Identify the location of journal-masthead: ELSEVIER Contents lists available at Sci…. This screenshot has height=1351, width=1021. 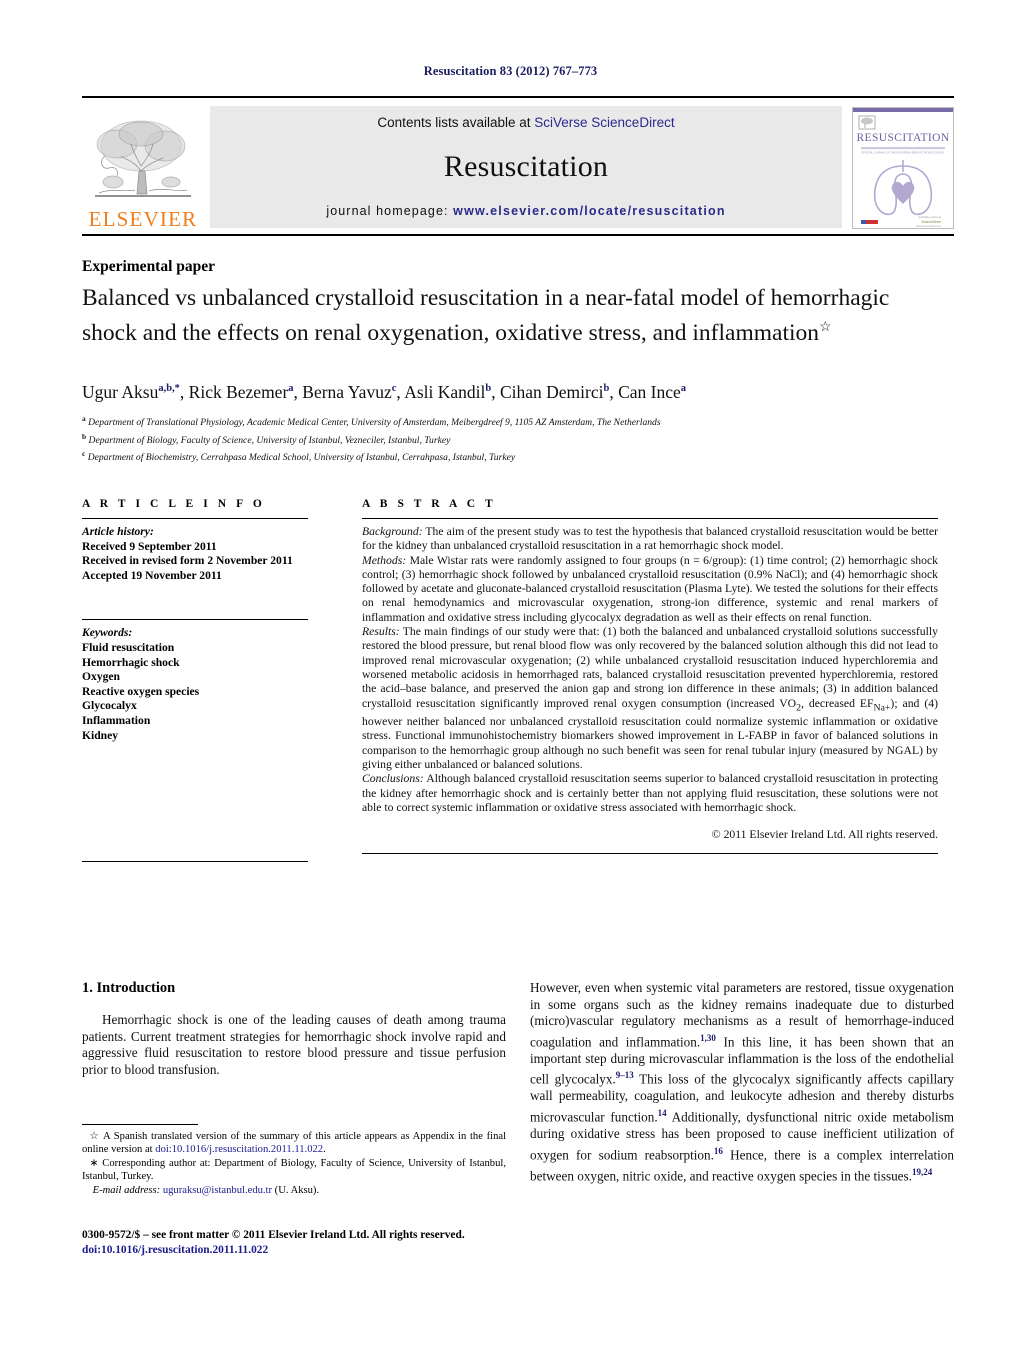
(518, 166).